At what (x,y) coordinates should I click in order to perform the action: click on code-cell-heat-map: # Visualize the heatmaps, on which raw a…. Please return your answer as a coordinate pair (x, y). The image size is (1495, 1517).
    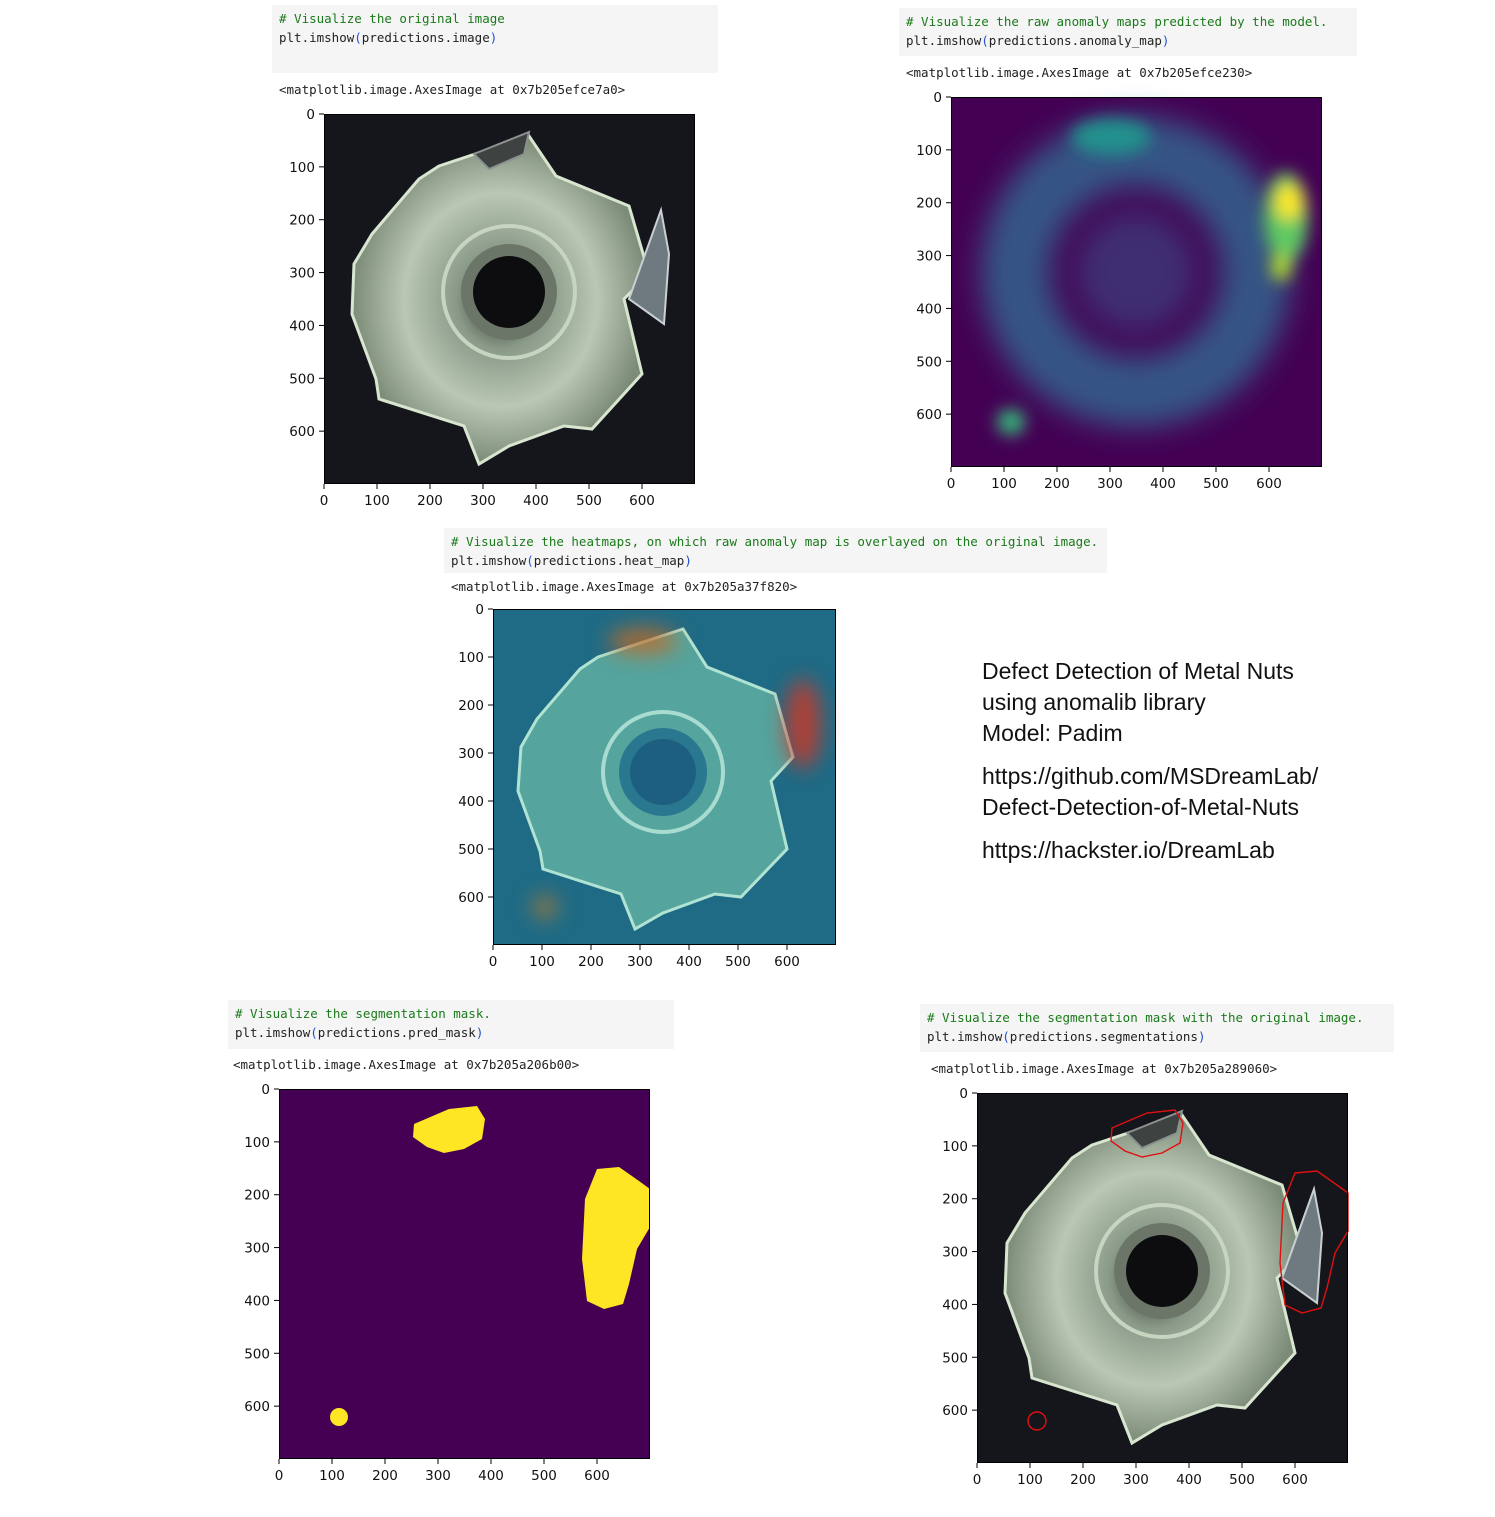
    Looking at the image, I should click on (775, 550).